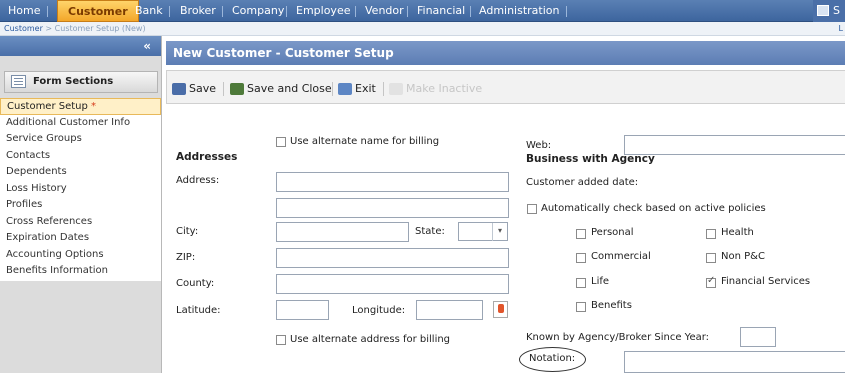 The image size is (845, 373). Describe the element at coordinates (621, 256) in the screenshot. I see `commercial-label: Commercial` at that location.